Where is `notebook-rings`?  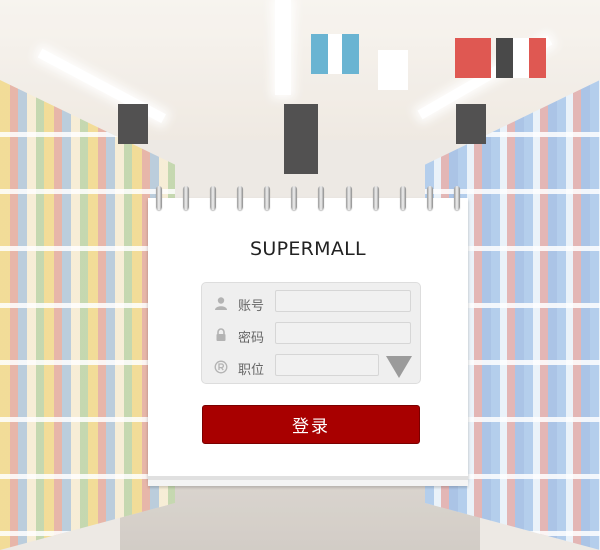 notebook-rings is located at coordinates (308, 199).